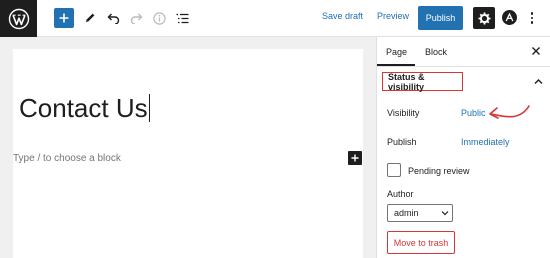 The image size is (550, 258). Describe the element at coordinates (402, 142) in the screenshot. I see `publish-label: Publish` at that location.